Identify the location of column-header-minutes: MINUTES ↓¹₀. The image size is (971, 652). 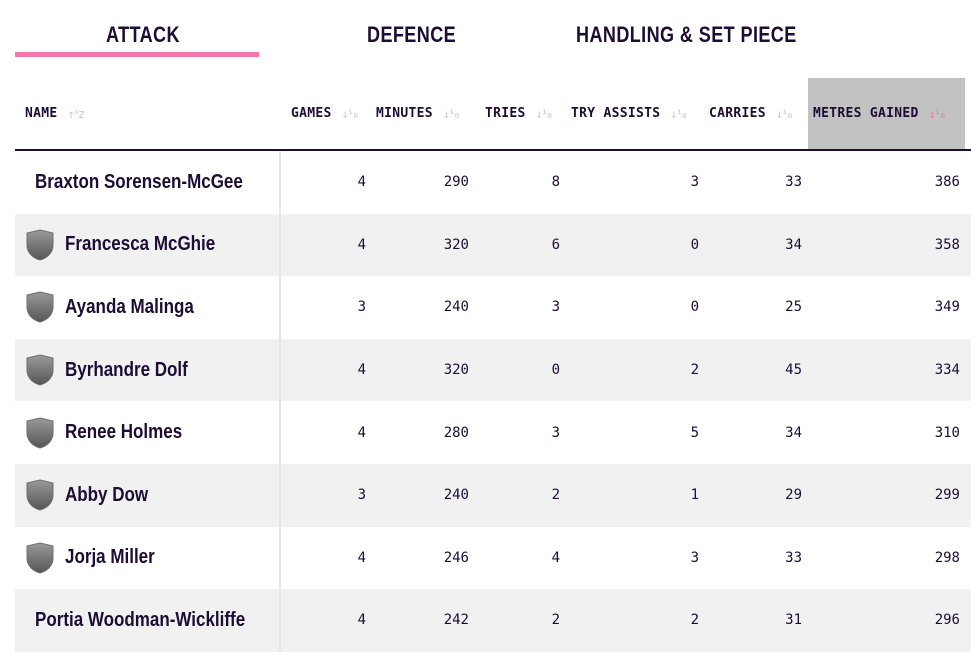
(418, 113).